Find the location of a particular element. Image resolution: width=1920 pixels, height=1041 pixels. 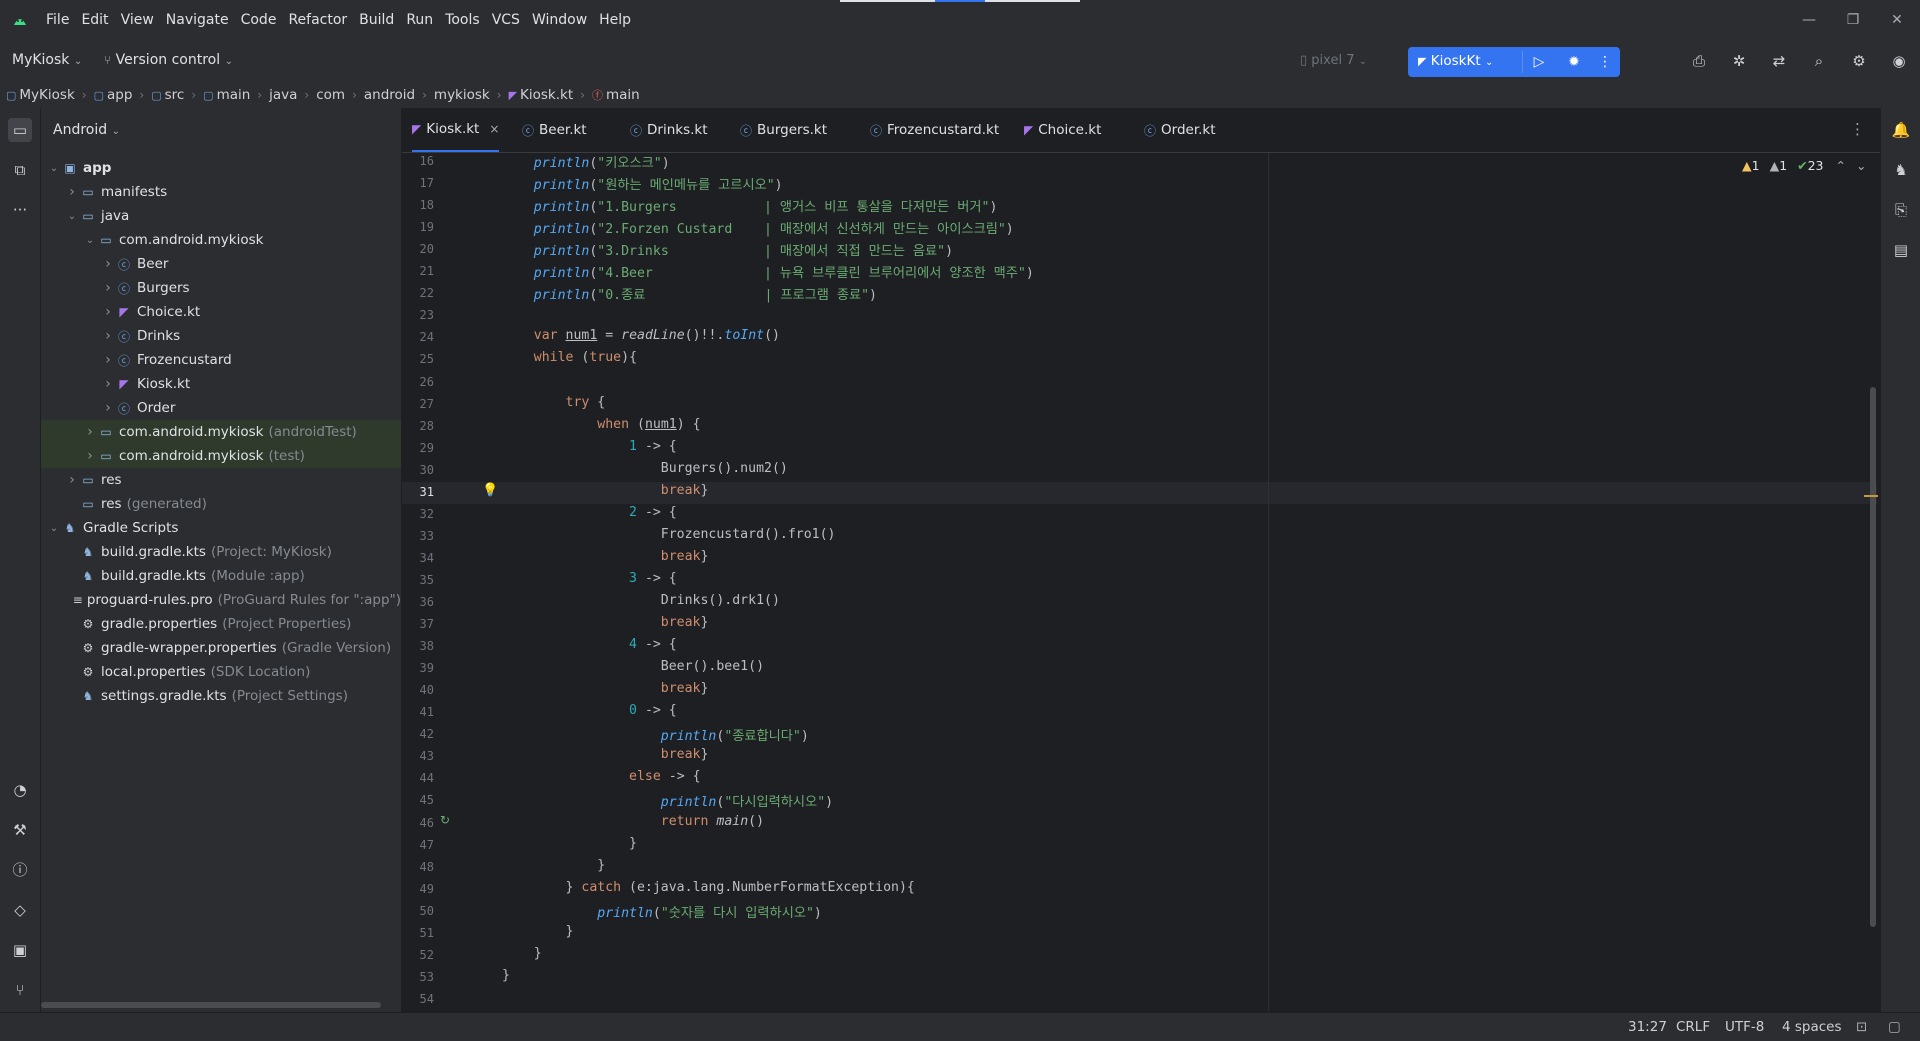

resource-manager-icon: ⧉ is located at coordinates (20, 170).